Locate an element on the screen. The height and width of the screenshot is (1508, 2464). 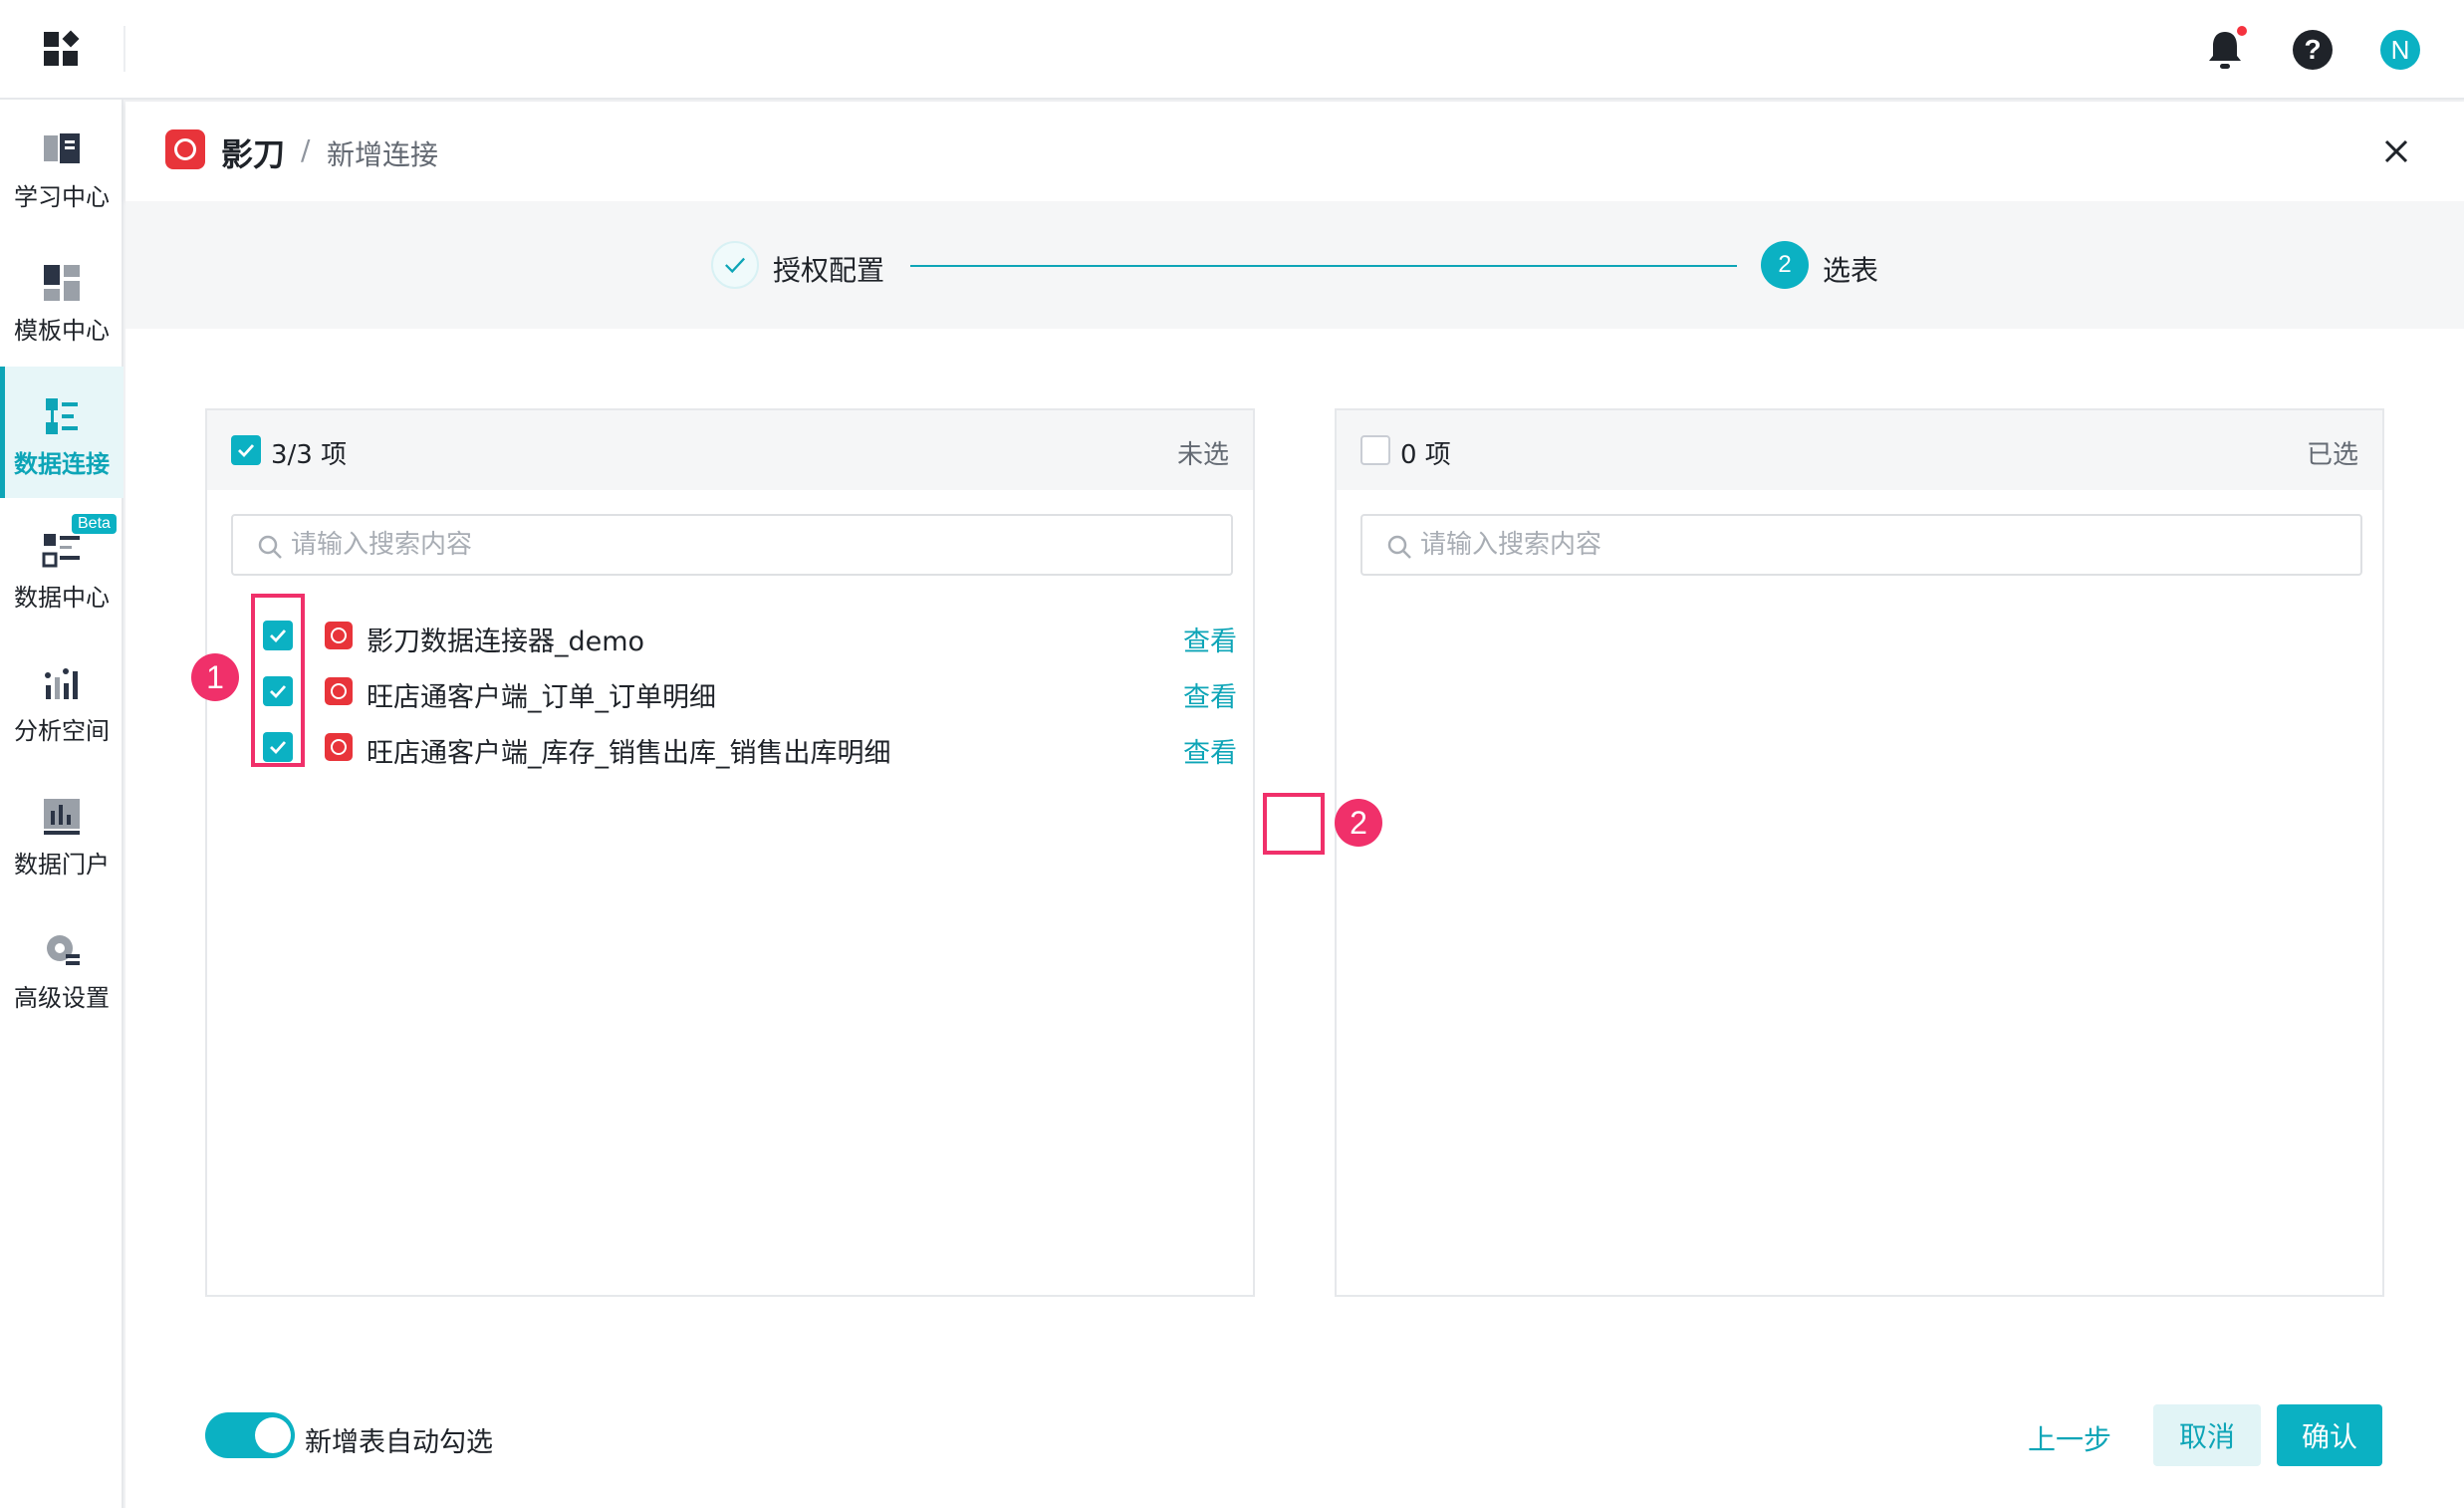
top-bar: ? N is located at coordinates (1232, 50).